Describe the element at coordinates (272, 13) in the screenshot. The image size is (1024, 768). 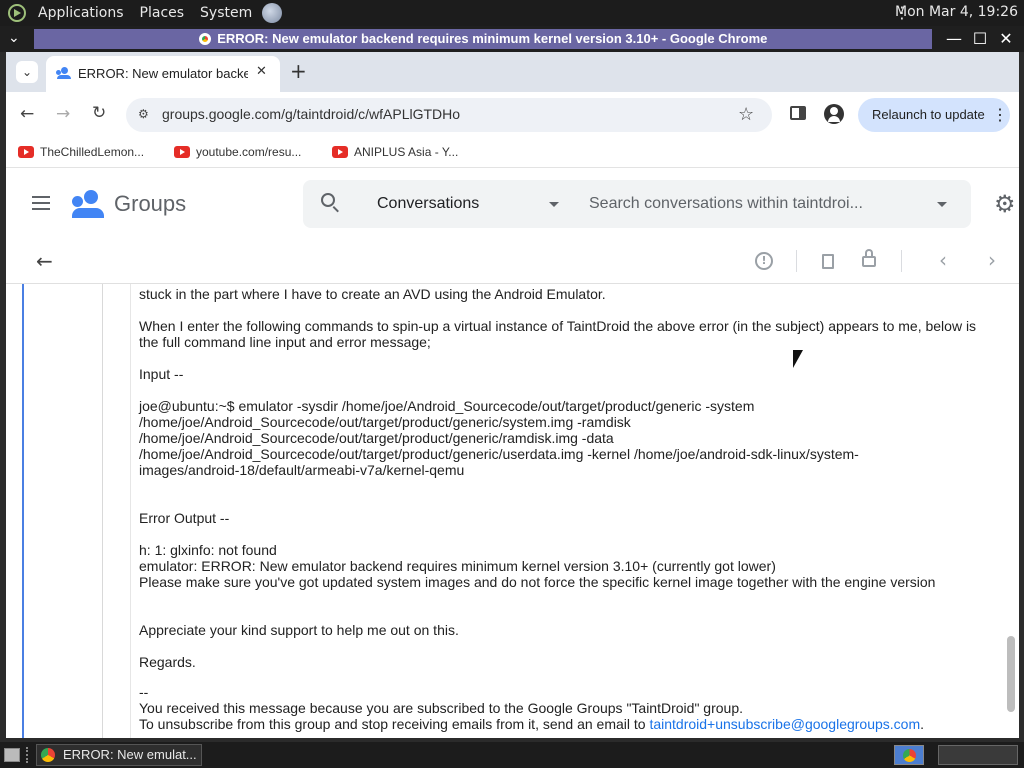
I see `globe-icon` at that location.